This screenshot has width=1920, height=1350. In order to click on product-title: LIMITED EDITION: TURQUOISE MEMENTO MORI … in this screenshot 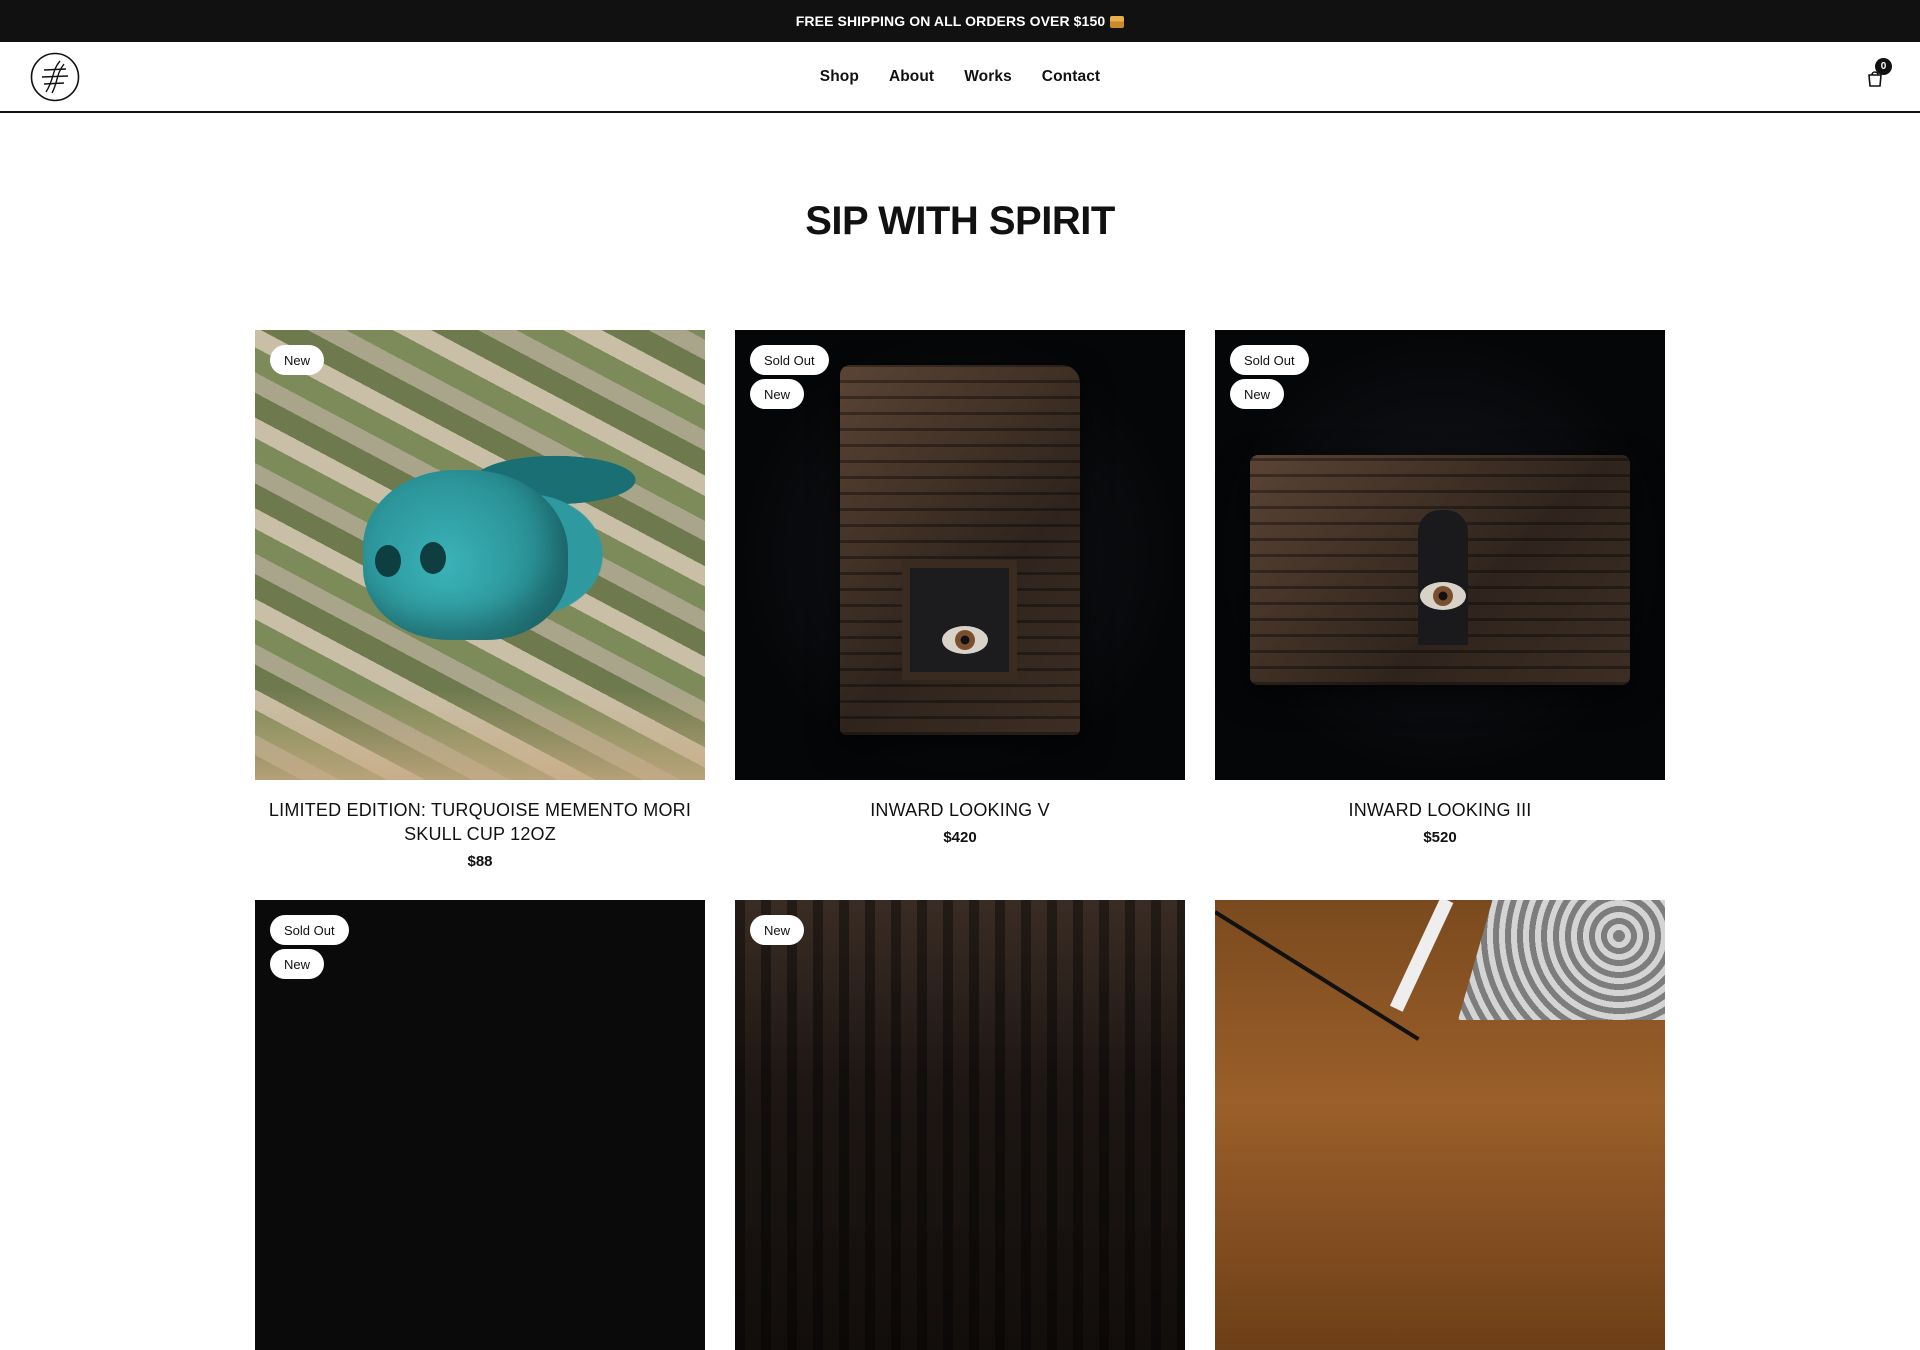, I will do `click(480, 822)`.